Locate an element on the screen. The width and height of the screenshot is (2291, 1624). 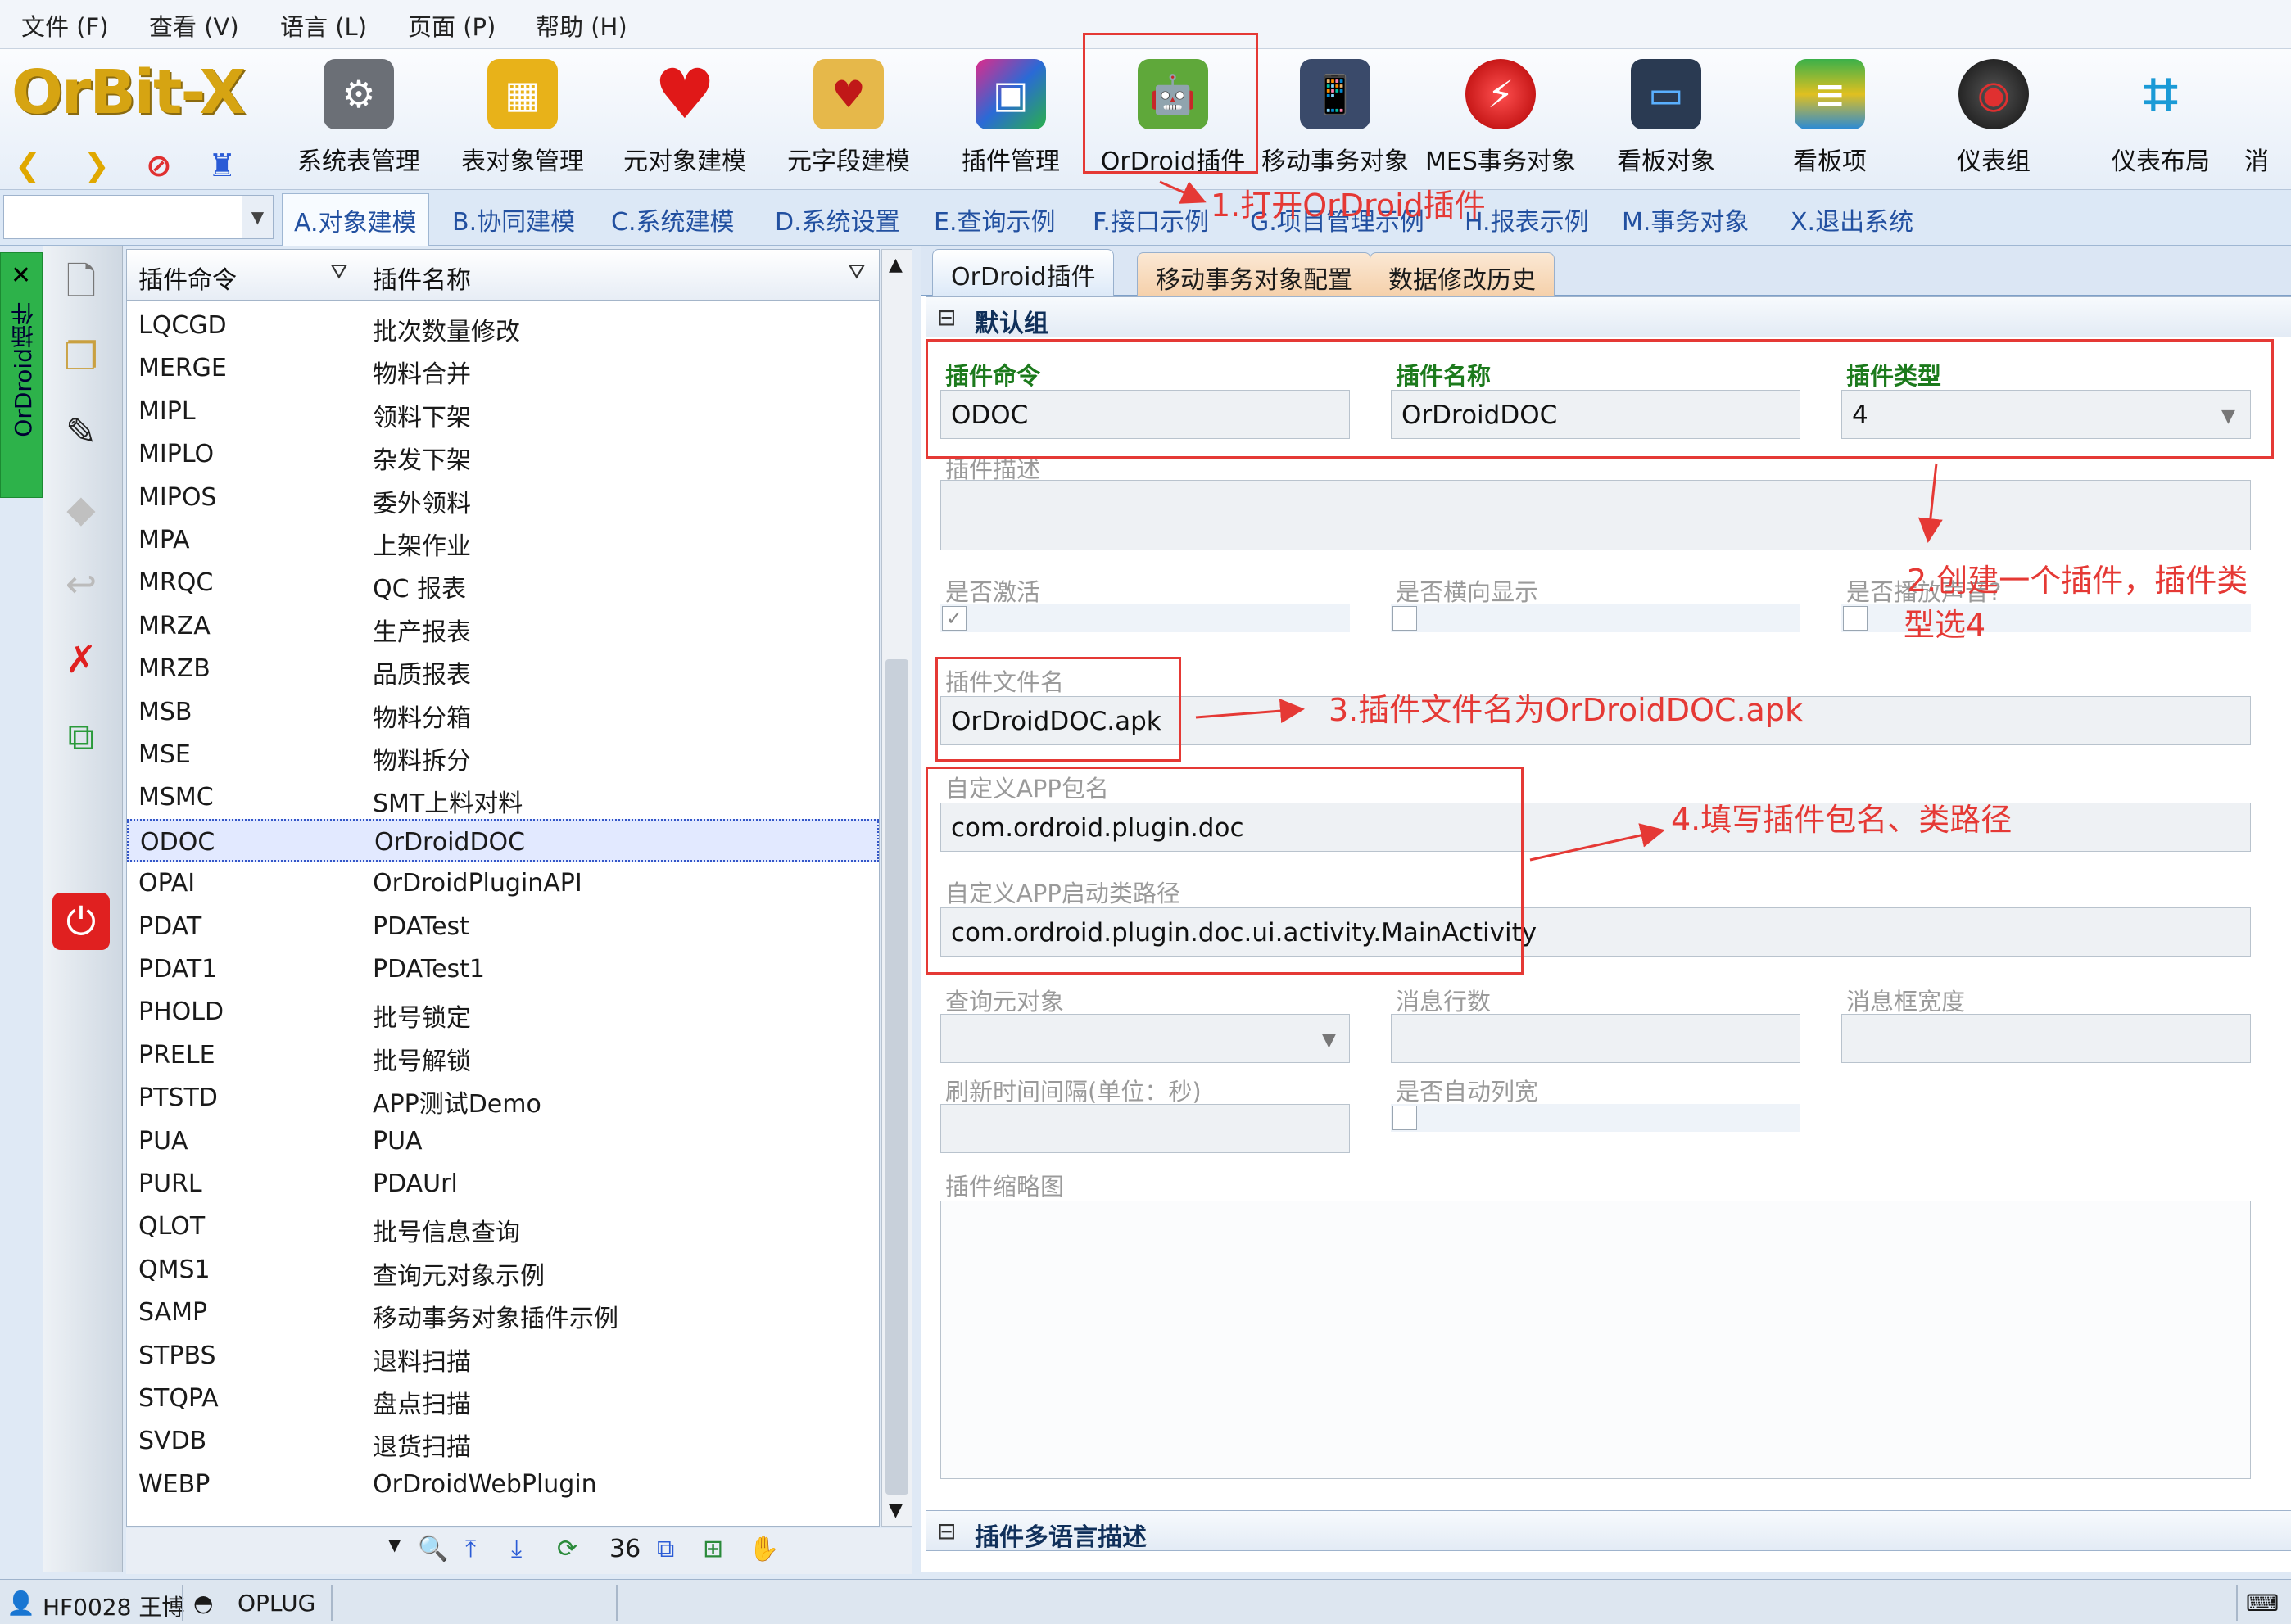
annotation-step-2-line1: 2.创建一个插件，插件类 is located at coordinates (2077, 581).